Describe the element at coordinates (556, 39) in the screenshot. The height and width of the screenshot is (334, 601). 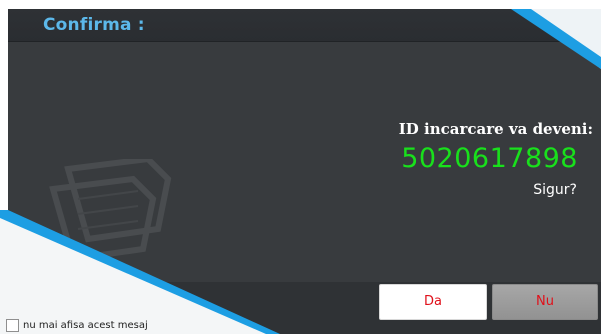
I see `corner-accent` at that location.